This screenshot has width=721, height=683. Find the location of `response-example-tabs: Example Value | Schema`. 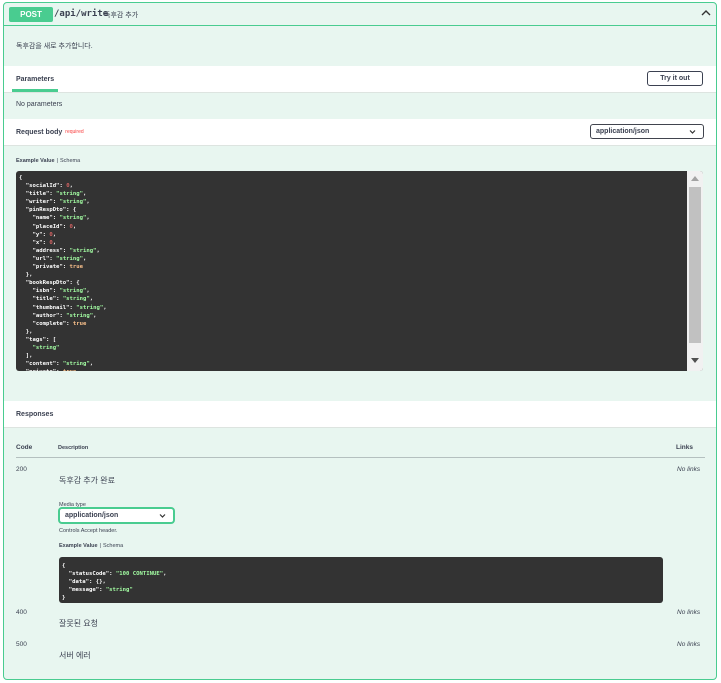

response-example-tabs: Example Value | Schema is located at coordinates (91, 546).